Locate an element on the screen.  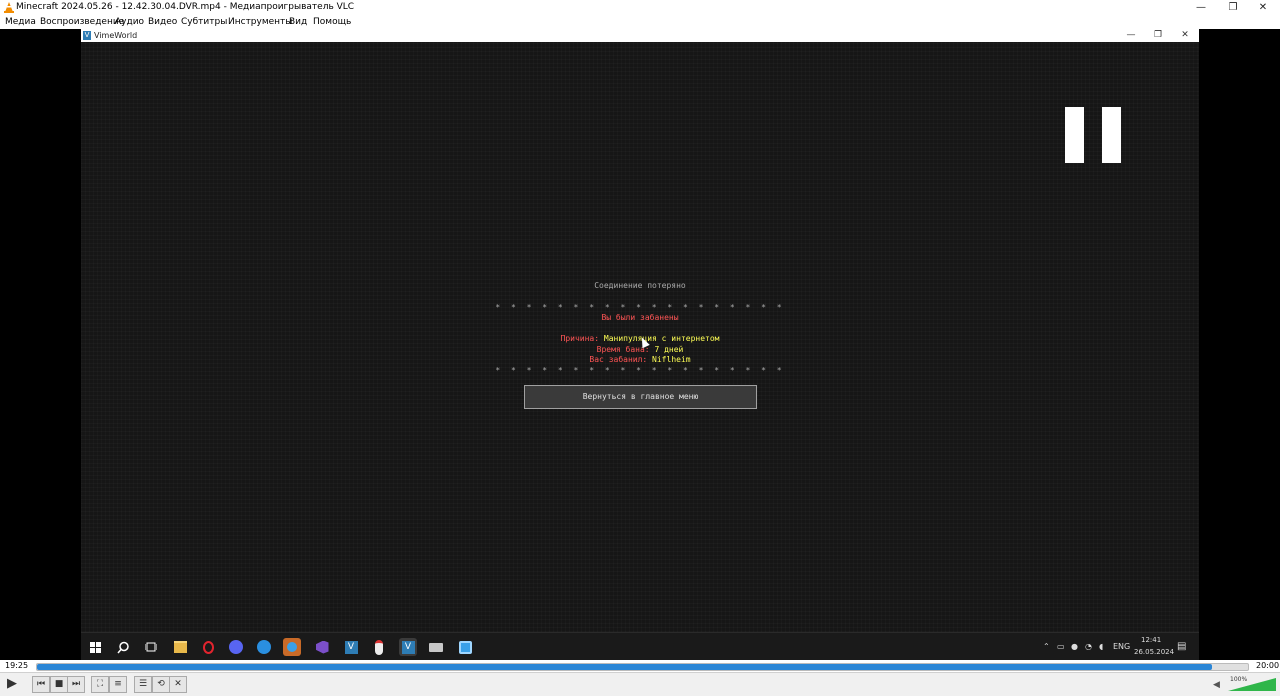
loop-button: ⟲ is located at coordinates (161, 684).